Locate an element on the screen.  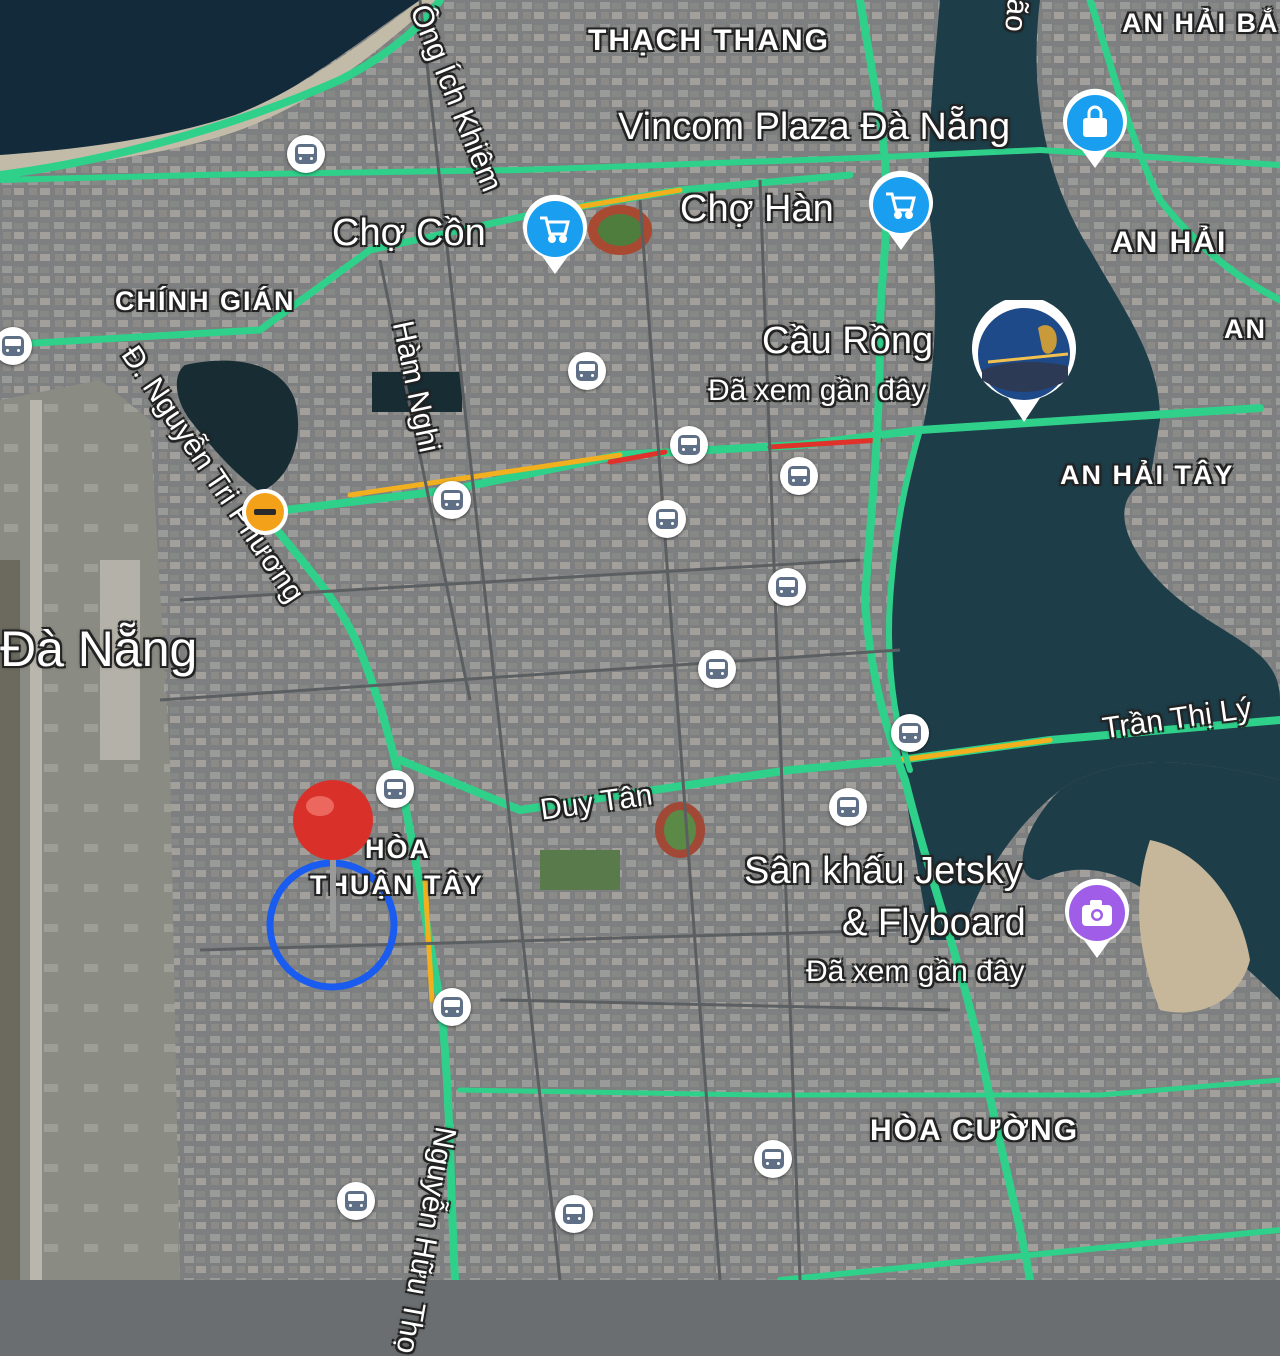
place-sublabel-jetsky: Đã xem gần đây is located at coordinates (915, 971).